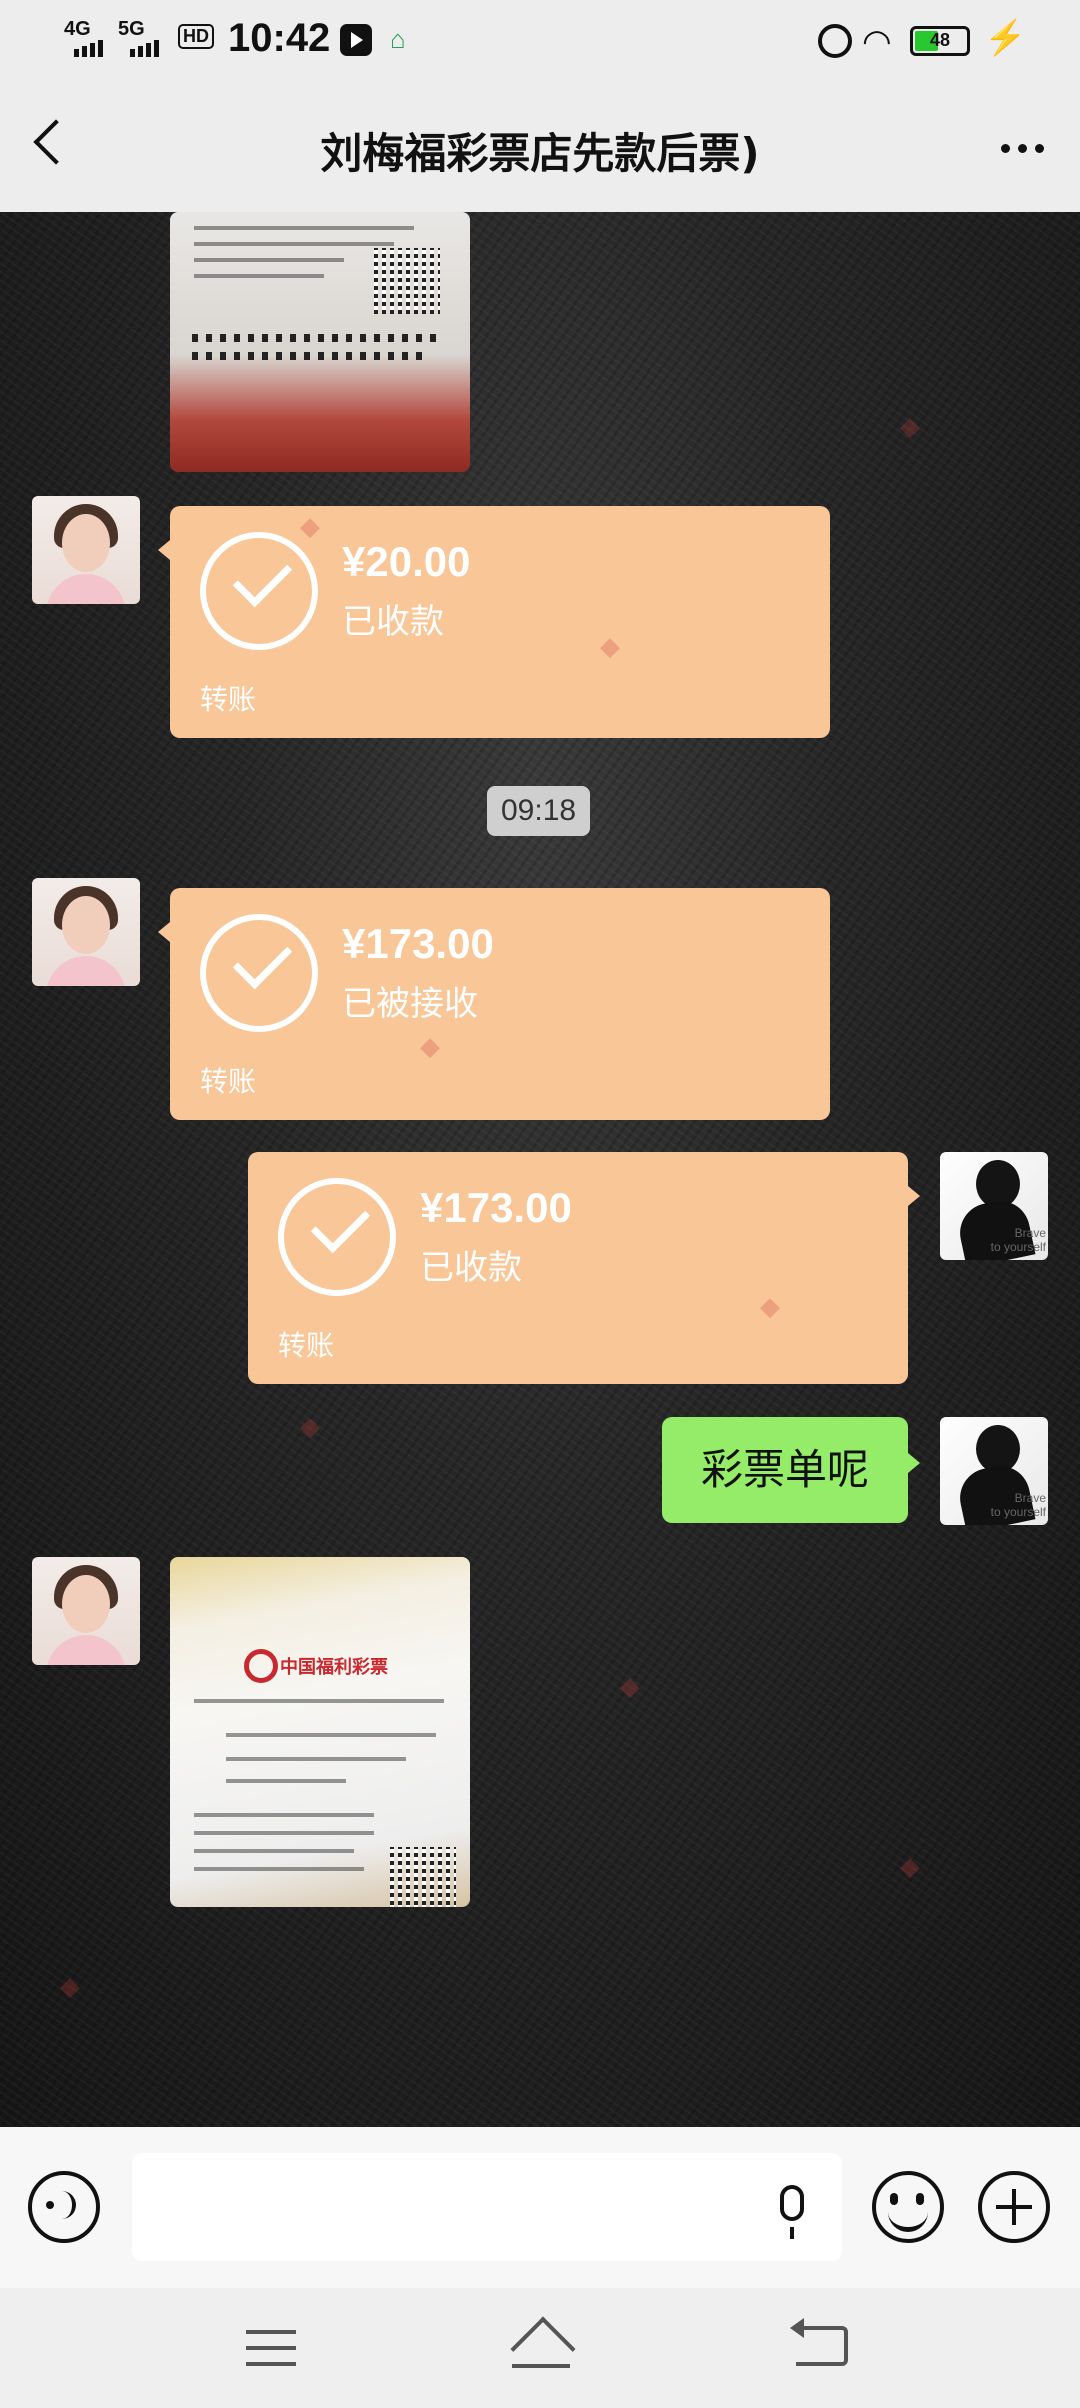 This screenshot has width=1080, height=2408. Describe the element at coordinates (410, 1004) in the screenshot. I see `transfer-status: 已被接收` at that location.